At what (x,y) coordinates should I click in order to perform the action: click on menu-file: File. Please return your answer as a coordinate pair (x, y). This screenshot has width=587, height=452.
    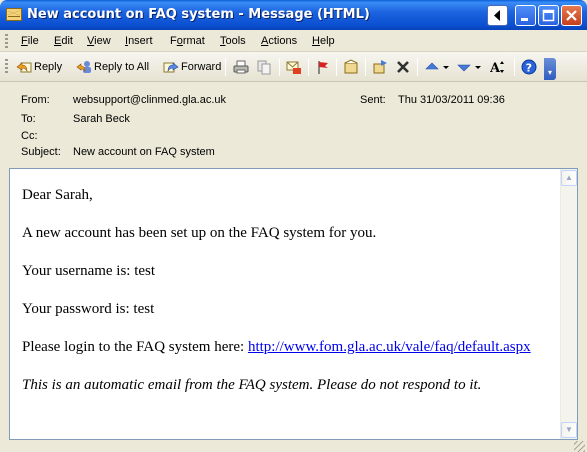
    Looking at the image, I should click on (30, 41).